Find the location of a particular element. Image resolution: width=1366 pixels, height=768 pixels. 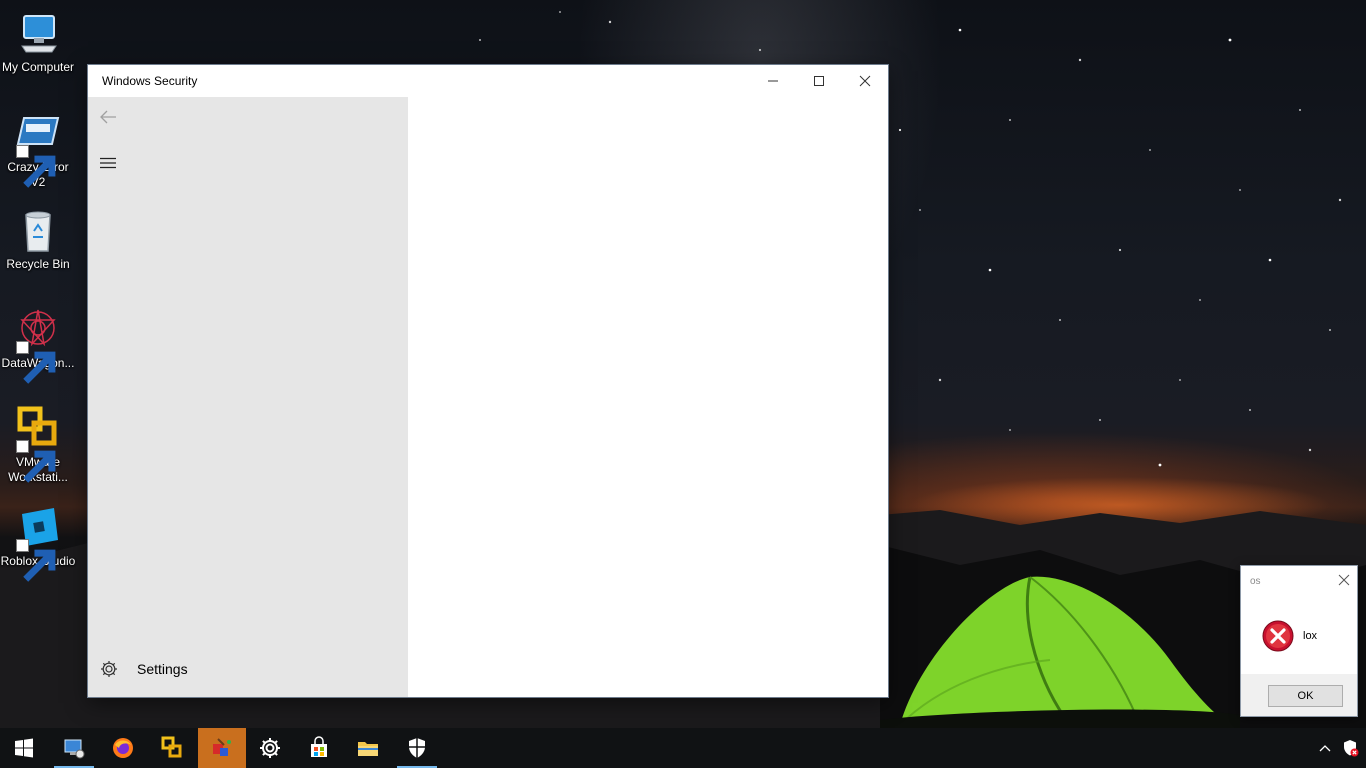

taskbar-item-file-explorer is located at coordinates (368, 748).